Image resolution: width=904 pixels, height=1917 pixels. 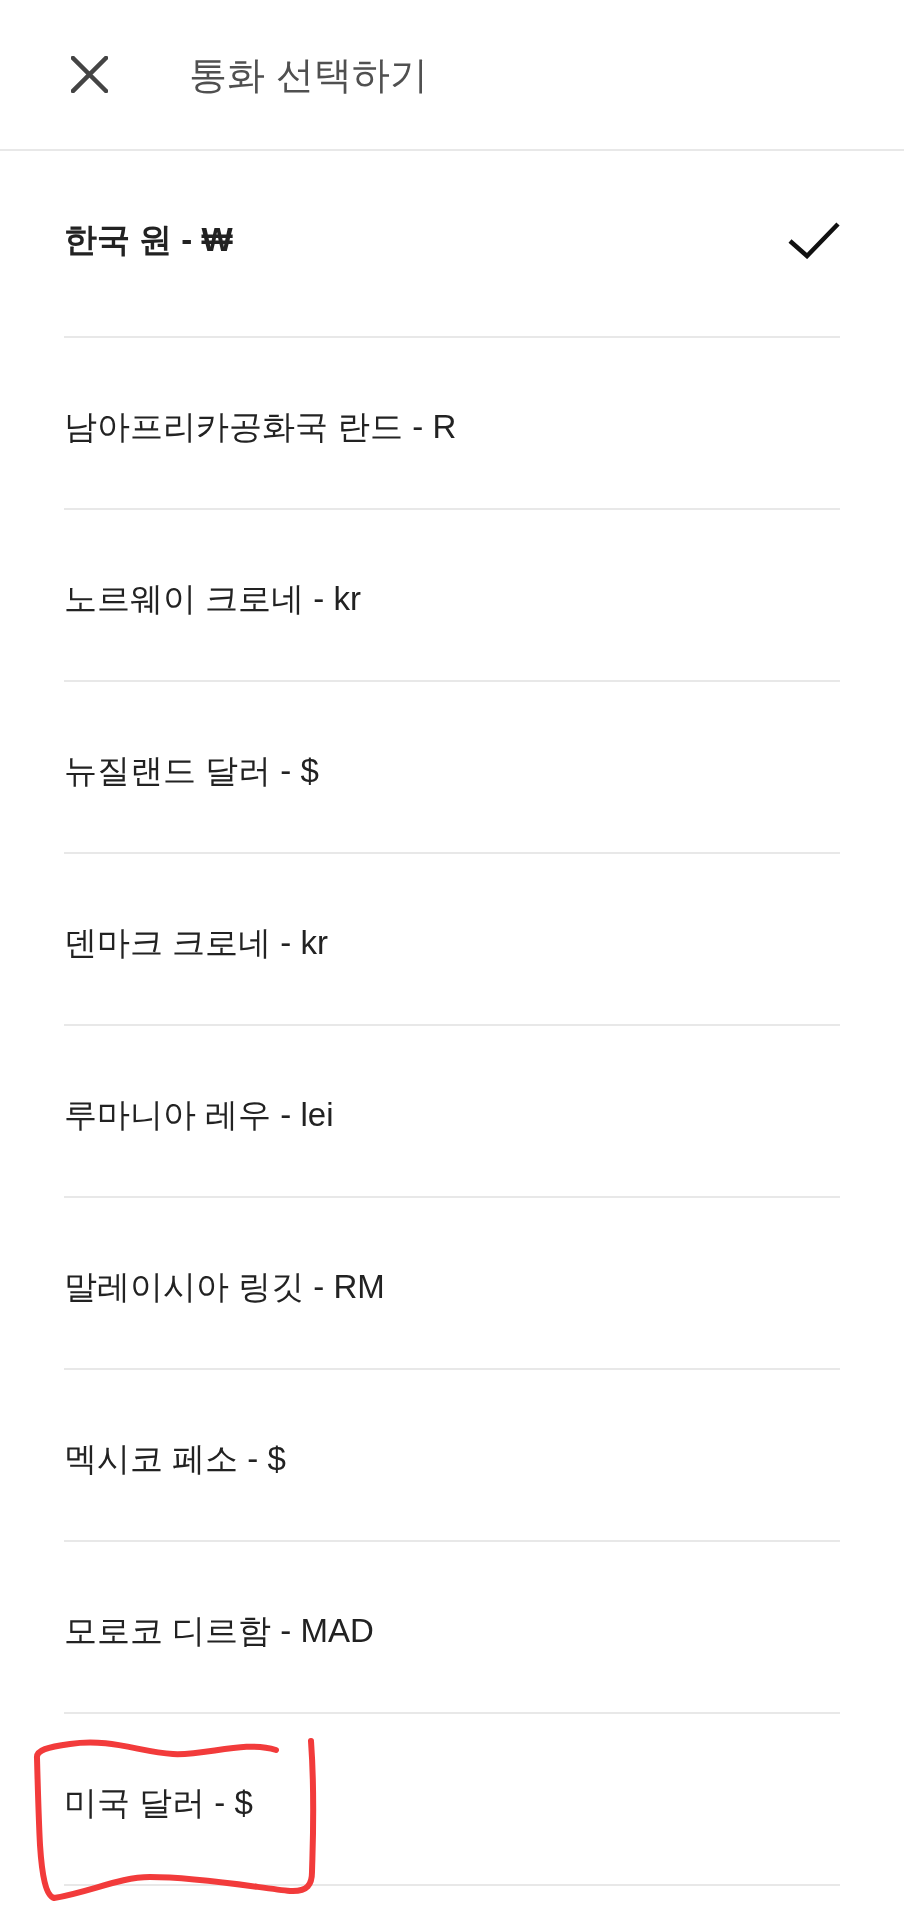 What do you see at coordinates (452, 940) in the screenshot?
I see `currency-option: 덴마크 크로네 - kr` at bounding box center [452, 940].